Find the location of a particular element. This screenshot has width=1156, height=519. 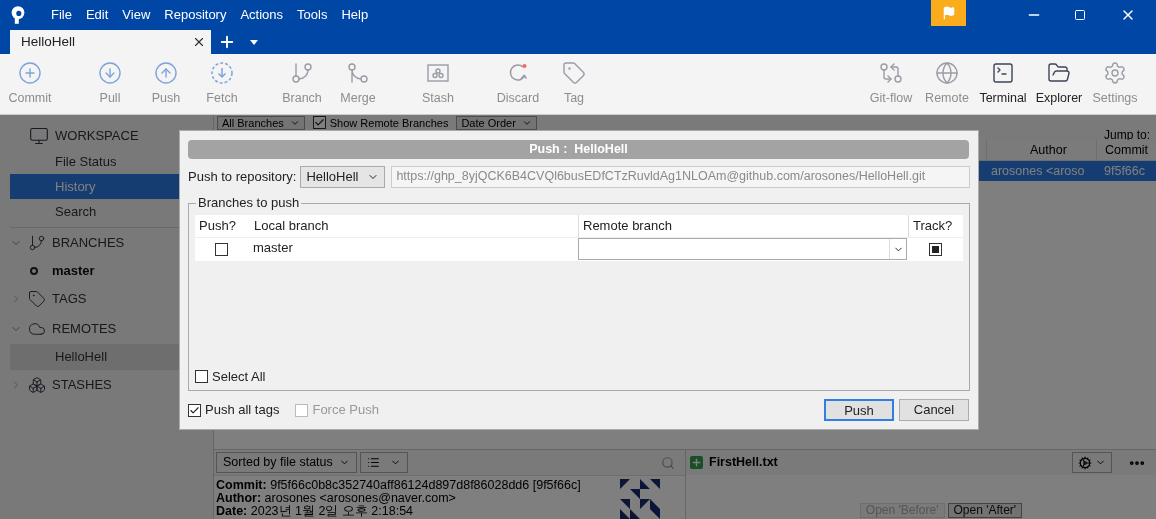

maximize-icon is located at coordinates (1080, 15).